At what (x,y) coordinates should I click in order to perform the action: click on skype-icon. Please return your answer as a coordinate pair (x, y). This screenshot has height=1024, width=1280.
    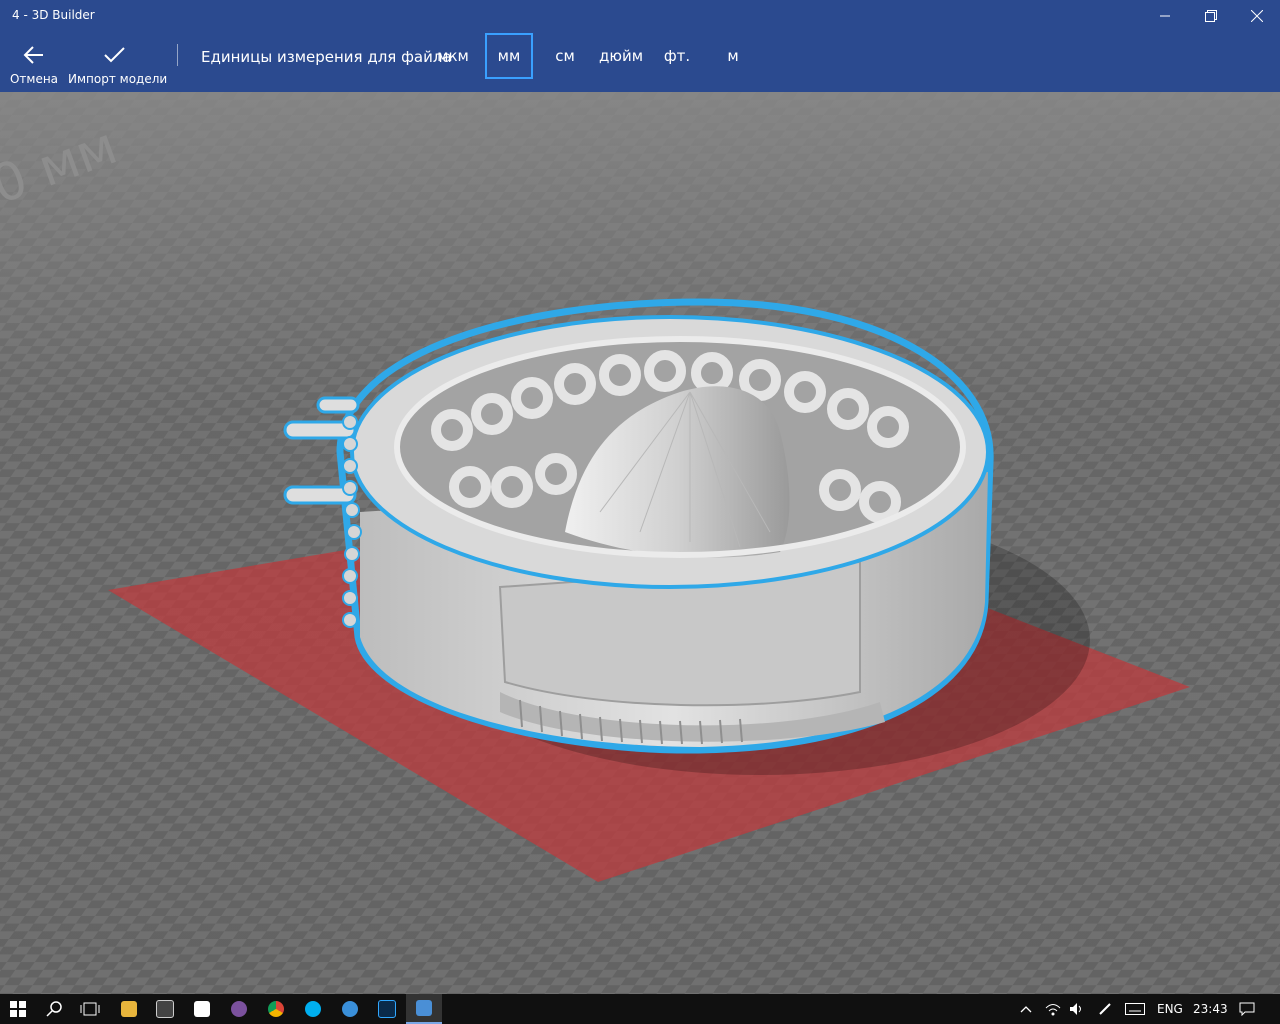
    Looking at the image, I should click on (313, 1009).